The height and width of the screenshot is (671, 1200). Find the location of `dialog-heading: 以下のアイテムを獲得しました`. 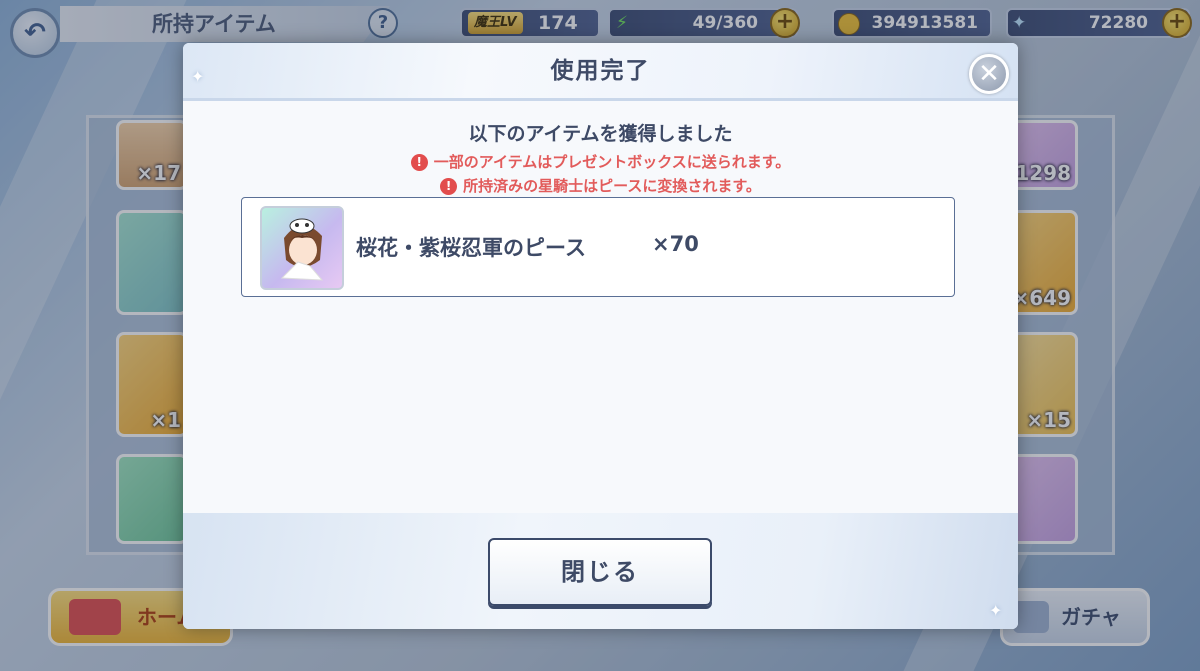

dialog-heading: 以下のアイテムを獲得しました is located at coordinates (600, 134).